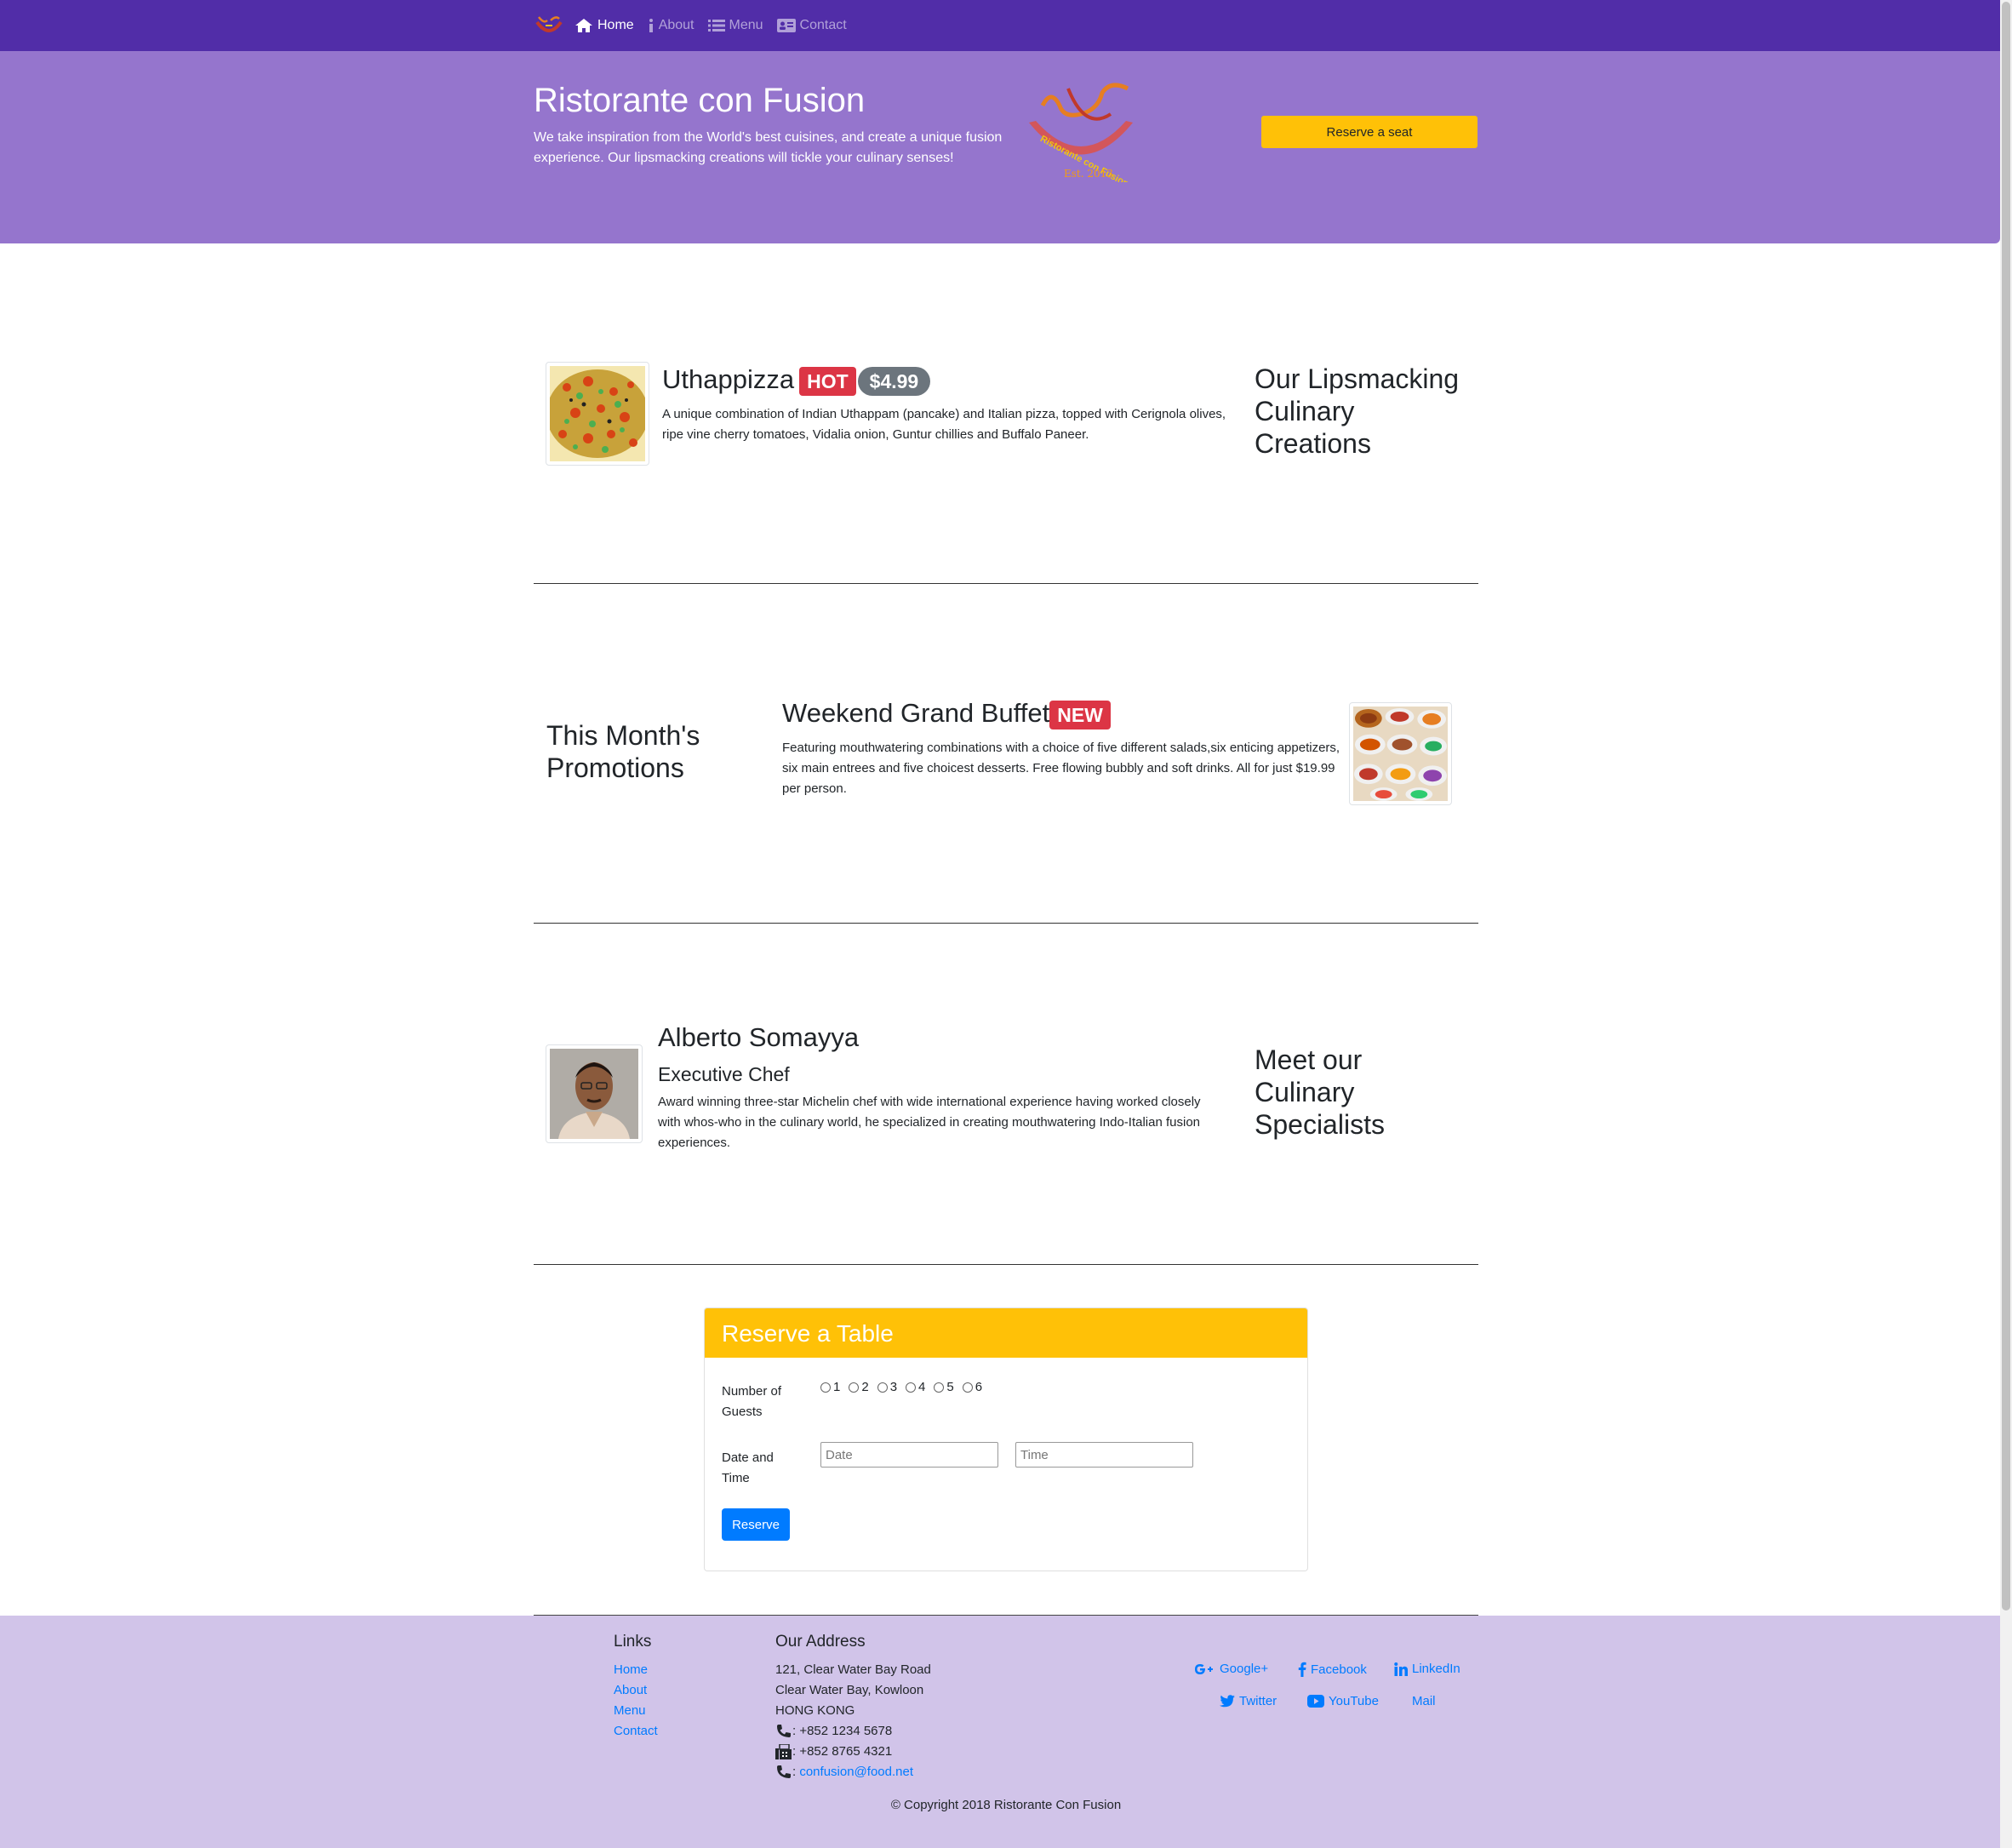 This screenshot has width=2012, height=1848. I want to click on footer-link-contact: Contact, so click(636, 1731).